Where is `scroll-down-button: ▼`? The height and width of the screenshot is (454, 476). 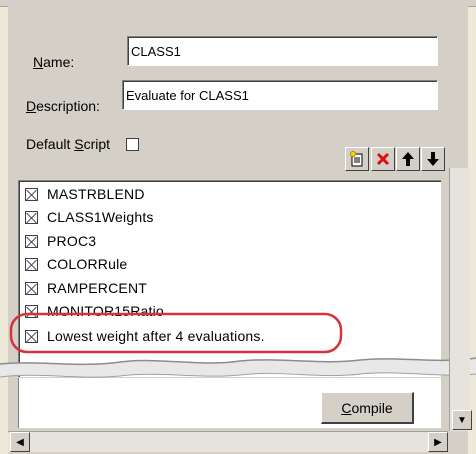 scroll-down-button: ▼ is located at coordinates (462, 420).